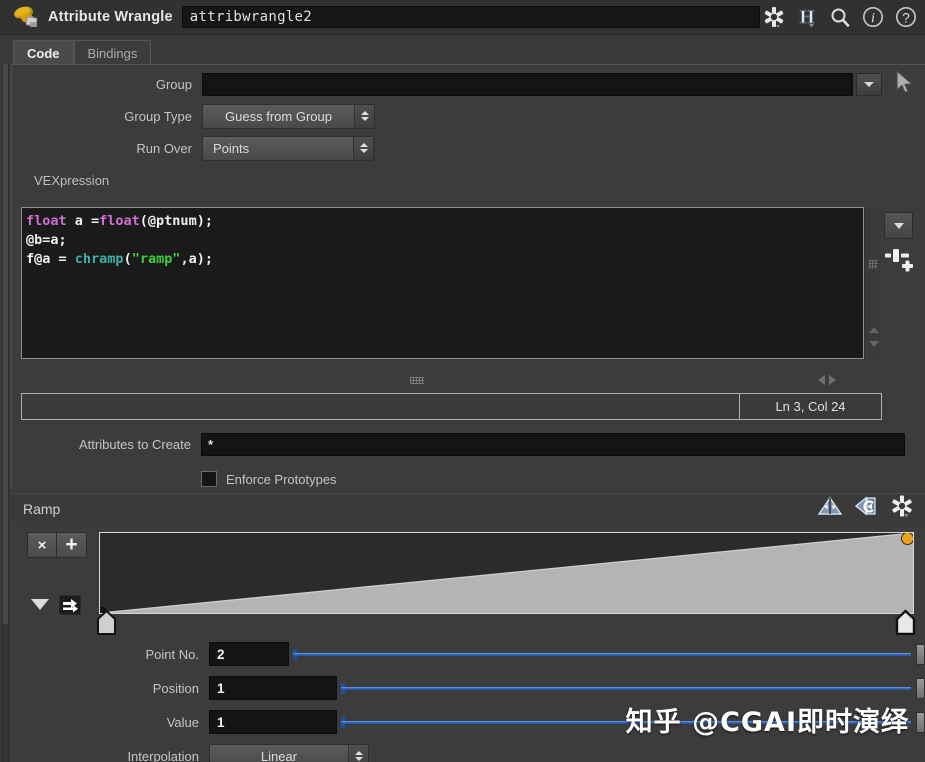  I want to click on ramp-interpolation-row: Interpolation Linear, so click(468, 752).